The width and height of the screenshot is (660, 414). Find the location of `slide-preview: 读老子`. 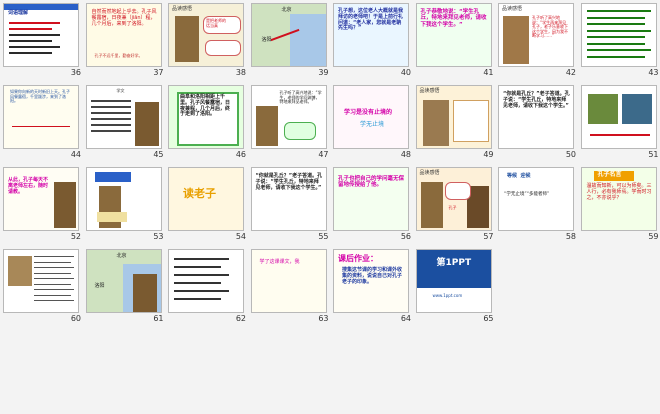

slide-preview: 读老子 is located at coordinates (206, 199).